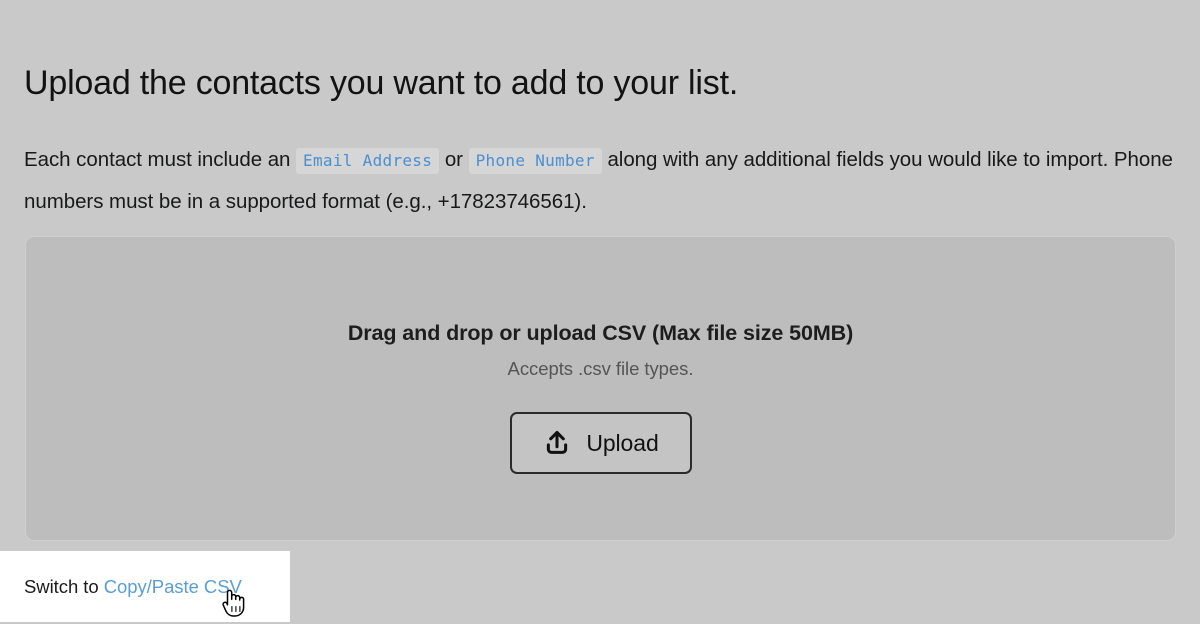  Describe the element at coordinates (64, 586) in the screenshot. I see `switch-mode-prefix: Switch to` at that location.